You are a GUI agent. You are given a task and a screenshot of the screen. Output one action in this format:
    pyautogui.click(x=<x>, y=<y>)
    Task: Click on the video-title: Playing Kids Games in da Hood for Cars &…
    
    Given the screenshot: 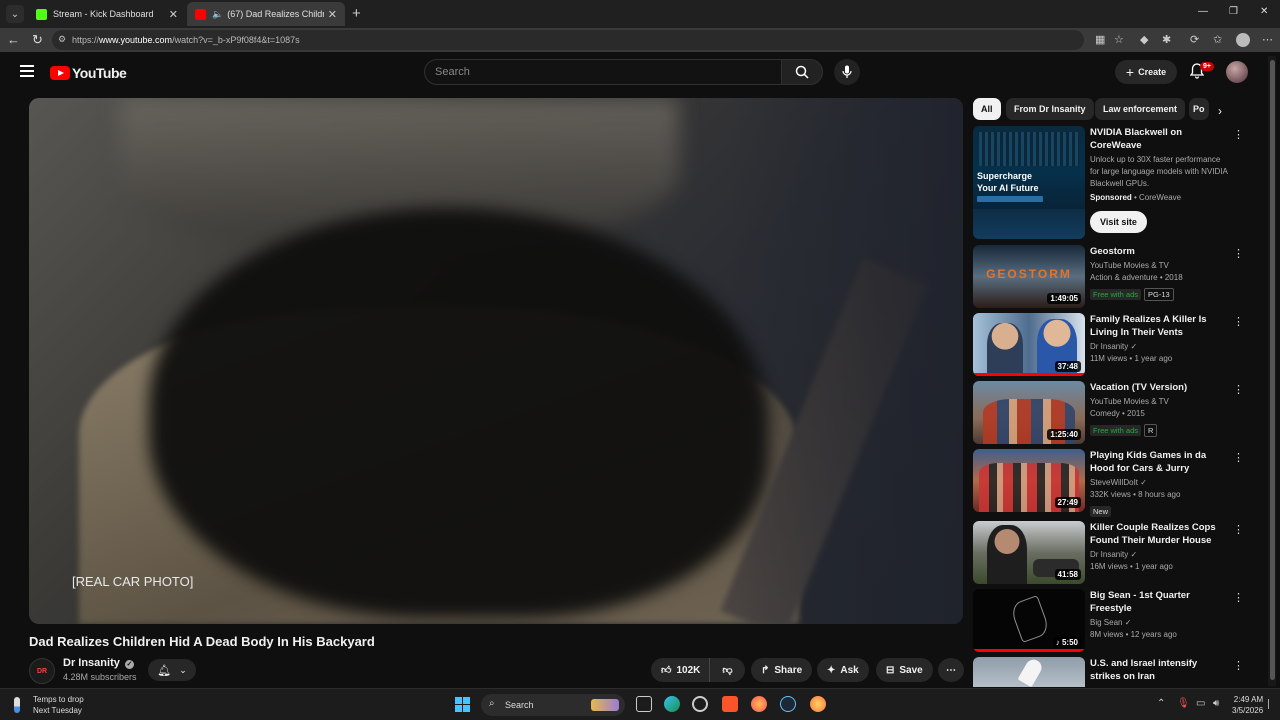 What is the action you would take?
    pyautogui.click(x=1160, y=462)
    